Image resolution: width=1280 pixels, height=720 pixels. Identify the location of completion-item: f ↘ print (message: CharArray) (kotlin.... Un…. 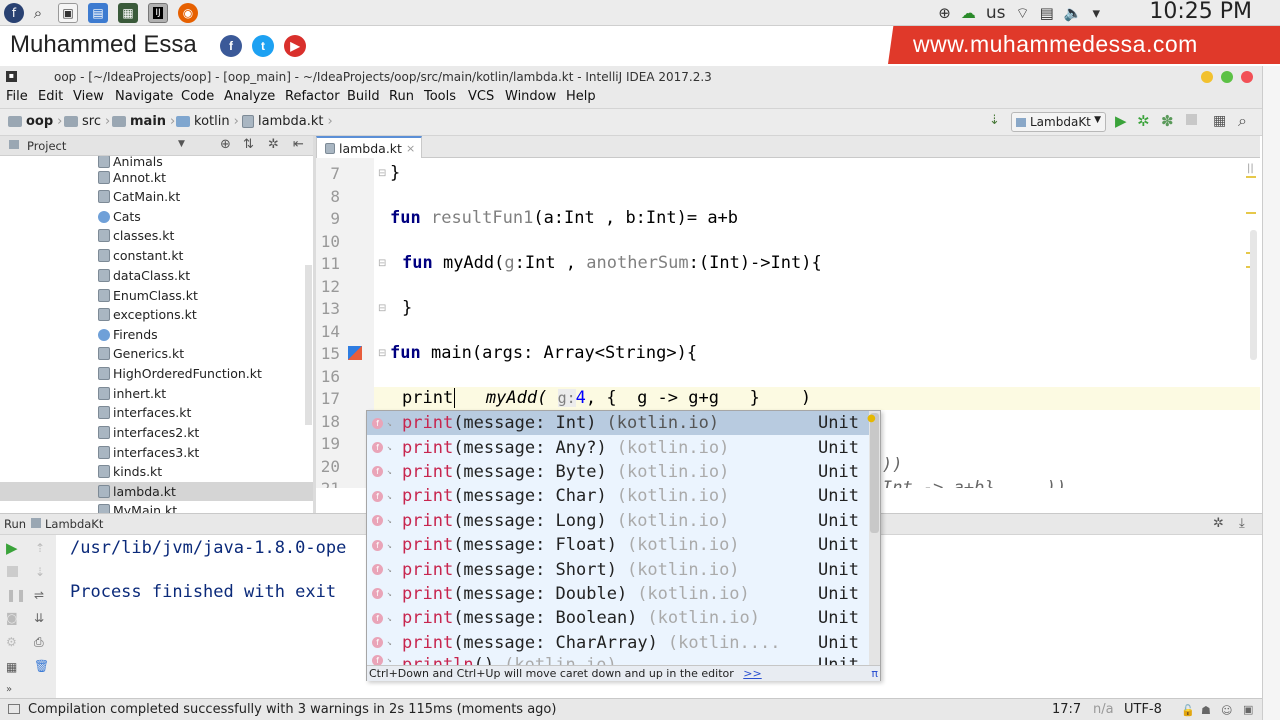
(618, 643).